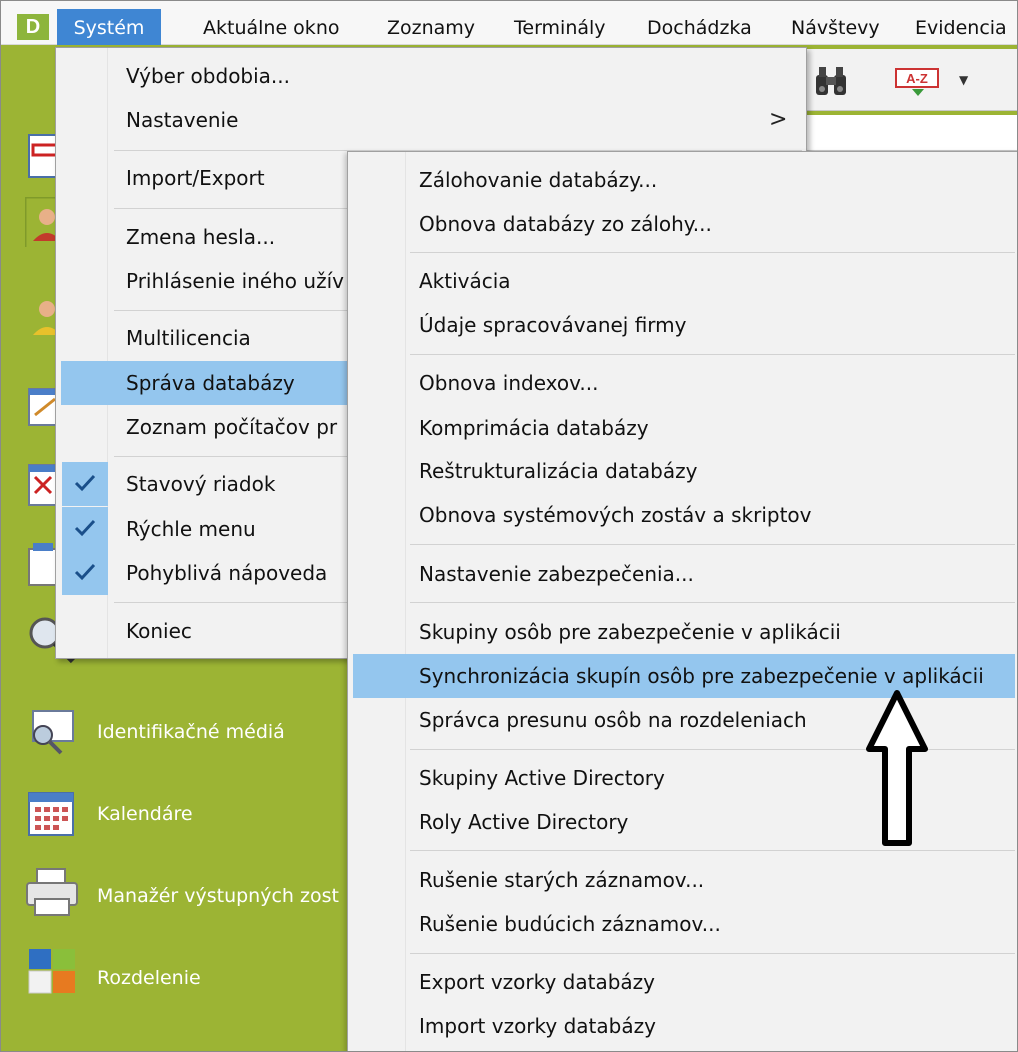 The width and height of the screenshot is (1018, 1052). What do you see at coordinates (961, 23) in the screenshot?
I see `menu-evidencia: Evidencia` at bounding box center [961, 23].